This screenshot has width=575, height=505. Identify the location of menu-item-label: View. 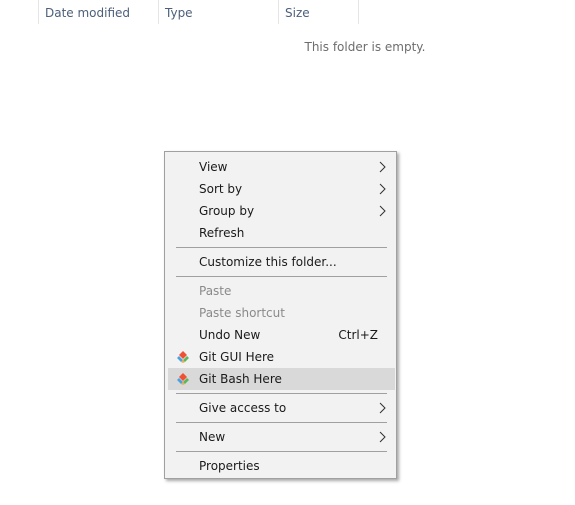
(213, 167).